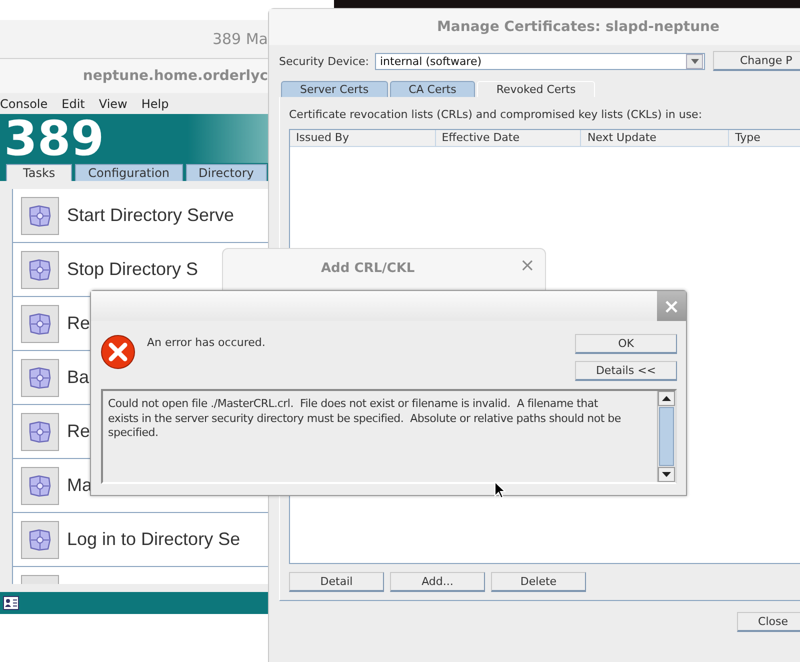 Image resolution: width=800 pixels, height=662 pixels. I want to click on details-text: Could not open file ./MasterCRL.crl. File does not exist or filename is invalid. A filename that exists in the server security directory must be specified. Absolute or relative paths should not be specified., so click(364, 418).